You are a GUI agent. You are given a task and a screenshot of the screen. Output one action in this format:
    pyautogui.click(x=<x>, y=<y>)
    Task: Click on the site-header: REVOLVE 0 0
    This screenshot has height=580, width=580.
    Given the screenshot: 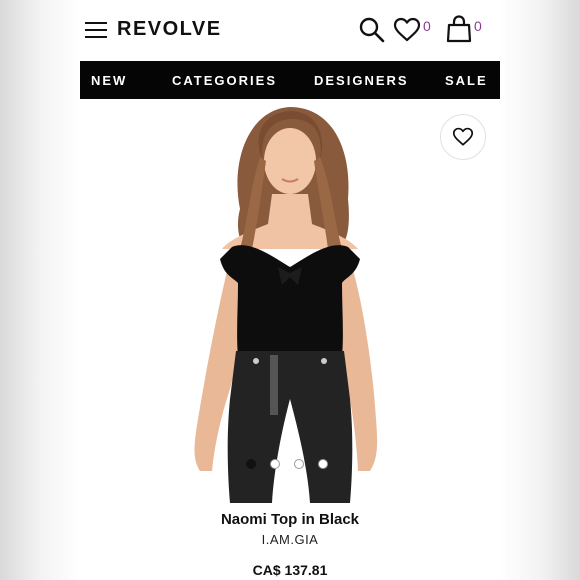 What is the action you would take?
    pyautogui.click(x=290, y=30)
    